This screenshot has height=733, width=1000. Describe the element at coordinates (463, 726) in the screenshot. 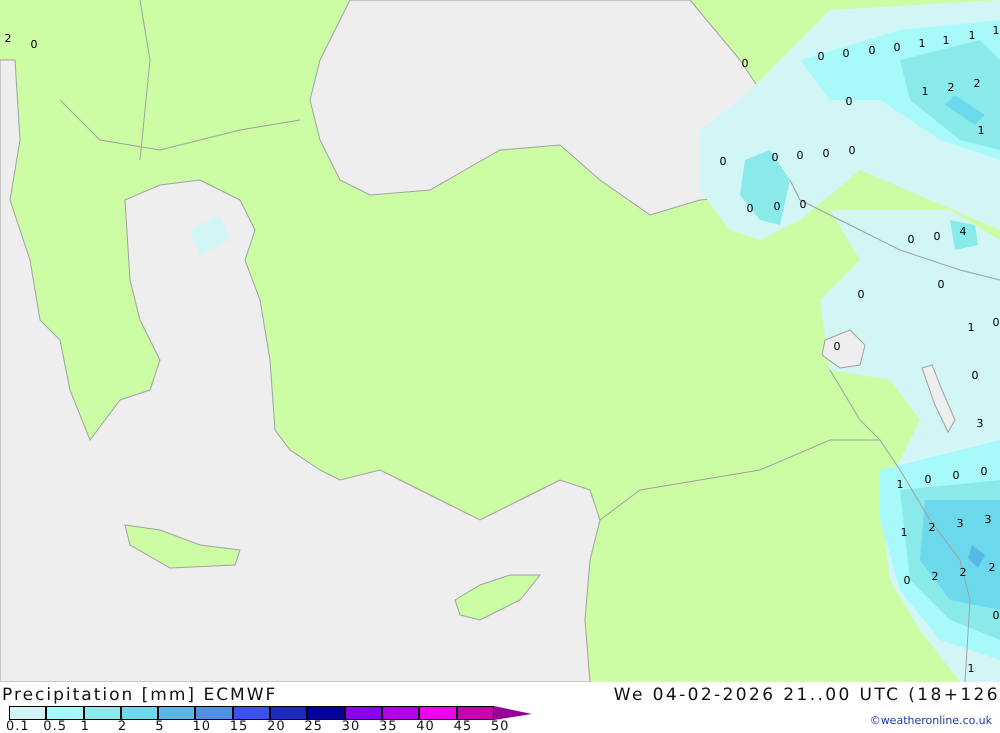

I see `legend-label: 45` at that location.